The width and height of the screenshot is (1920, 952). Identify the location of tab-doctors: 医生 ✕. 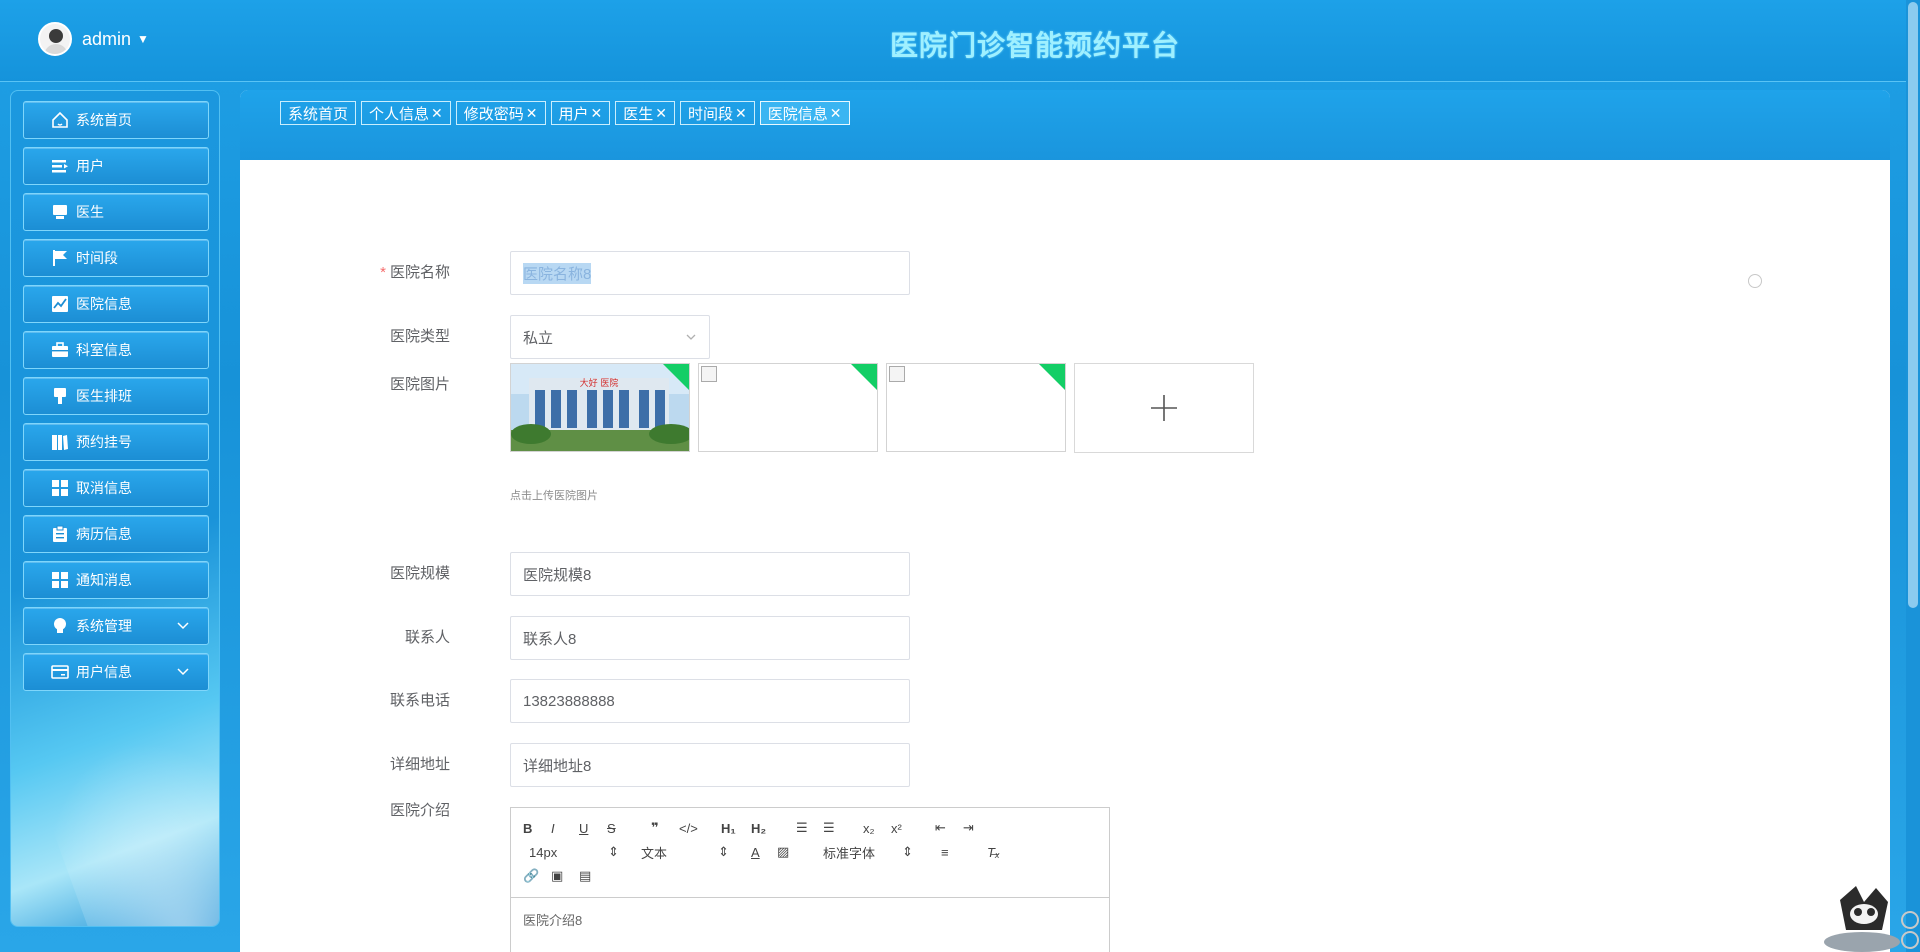
(645, 113).